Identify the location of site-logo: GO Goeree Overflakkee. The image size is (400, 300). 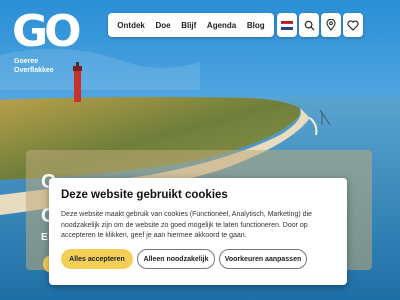
(47, 41).